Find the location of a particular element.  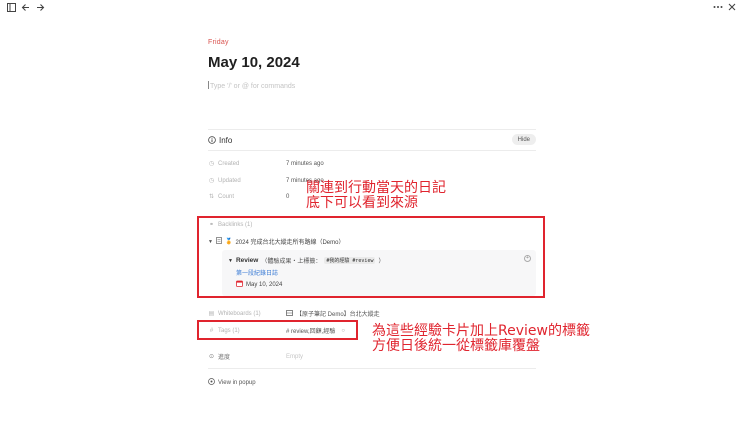

popup-icon is located at coordinates (211, 382).